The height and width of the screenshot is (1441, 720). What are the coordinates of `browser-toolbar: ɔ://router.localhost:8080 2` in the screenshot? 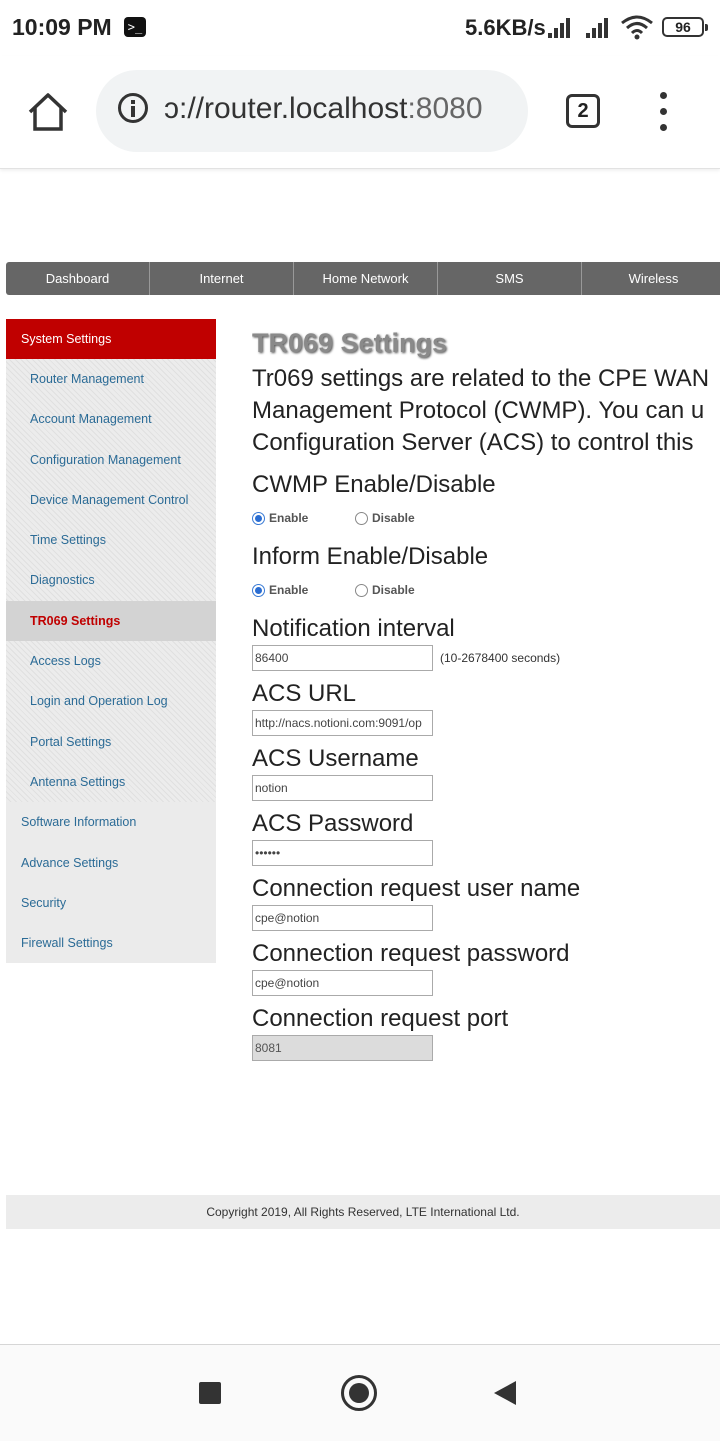 It's located at (360, 112).